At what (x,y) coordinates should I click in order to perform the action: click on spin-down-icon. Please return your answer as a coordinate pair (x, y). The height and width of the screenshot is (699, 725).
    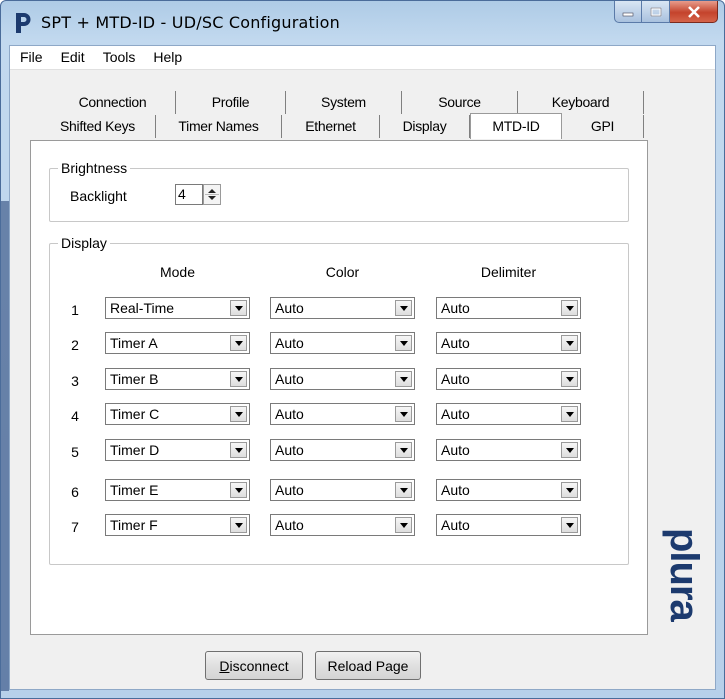
    Looking at the image, I should click on (212, 198).